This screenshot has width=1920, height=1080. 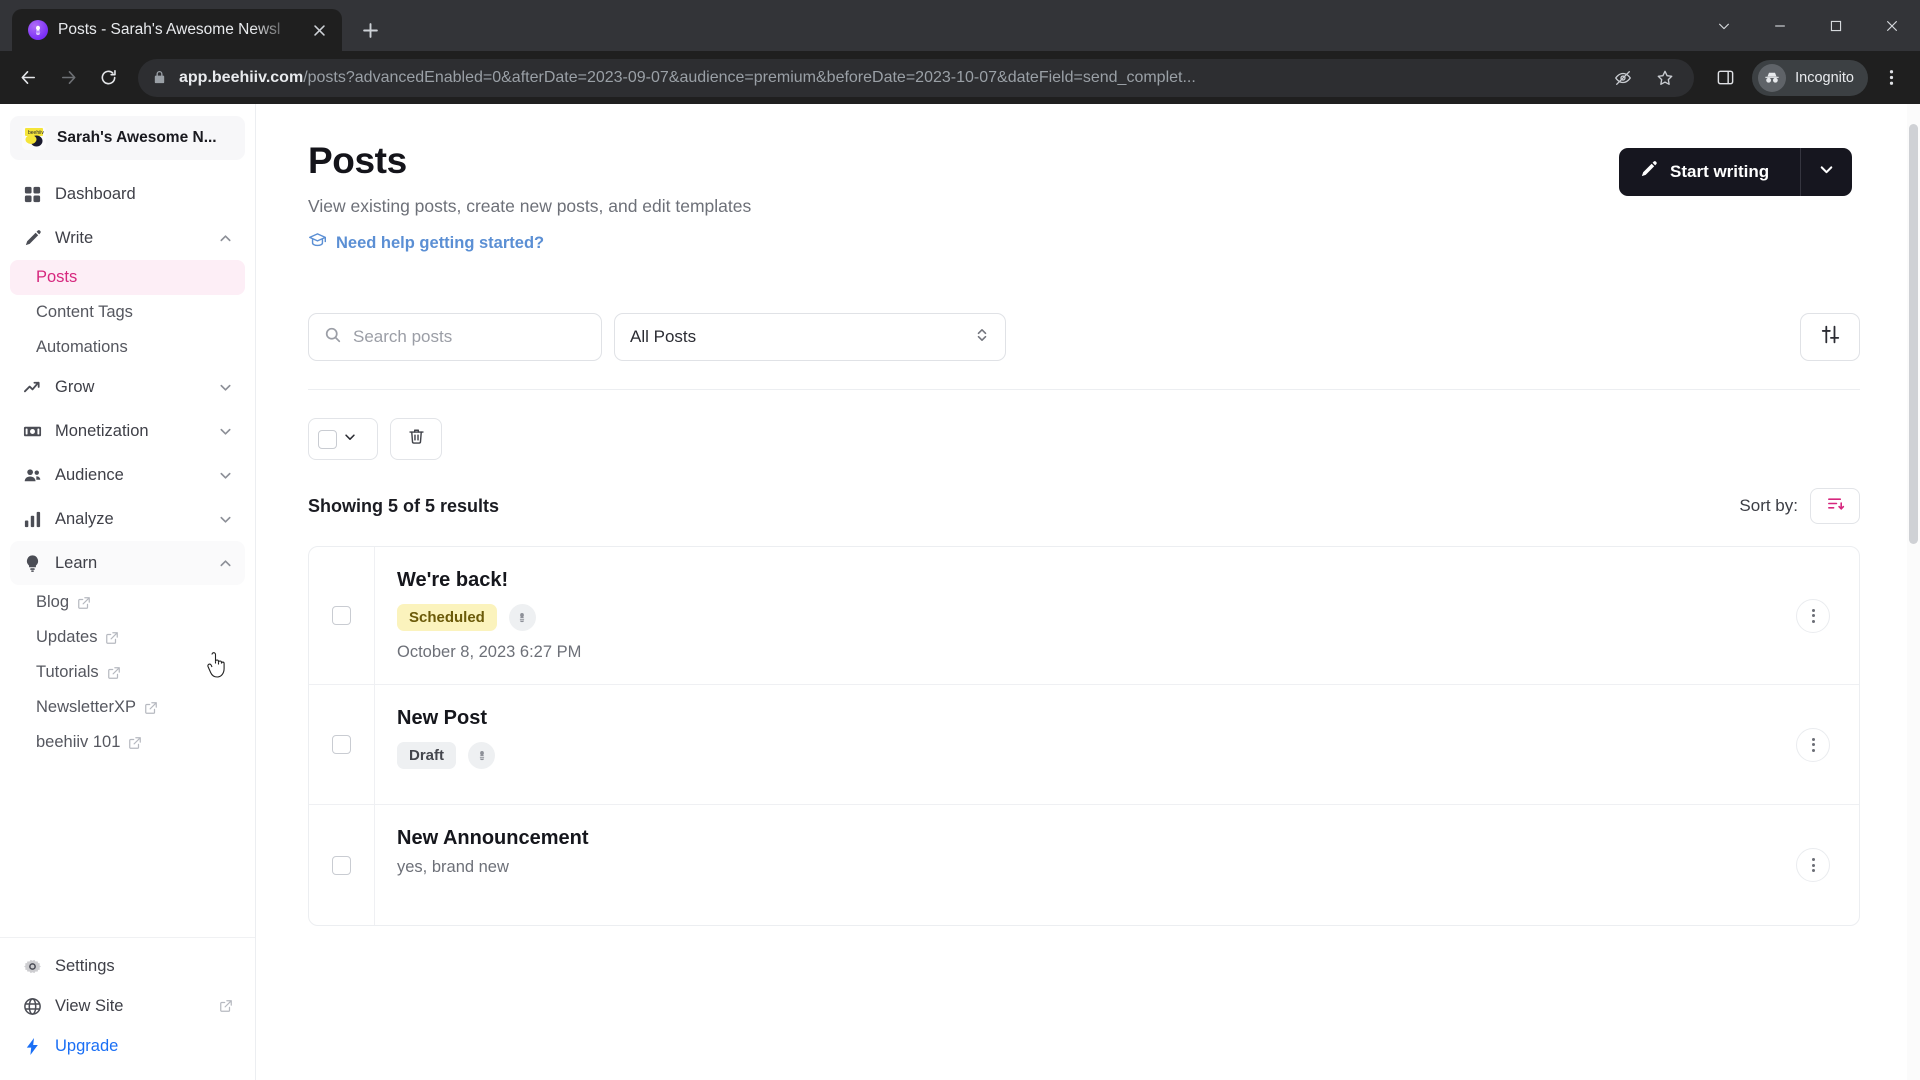 I want to click on pencil-icon, so click(x=1648, y=172).